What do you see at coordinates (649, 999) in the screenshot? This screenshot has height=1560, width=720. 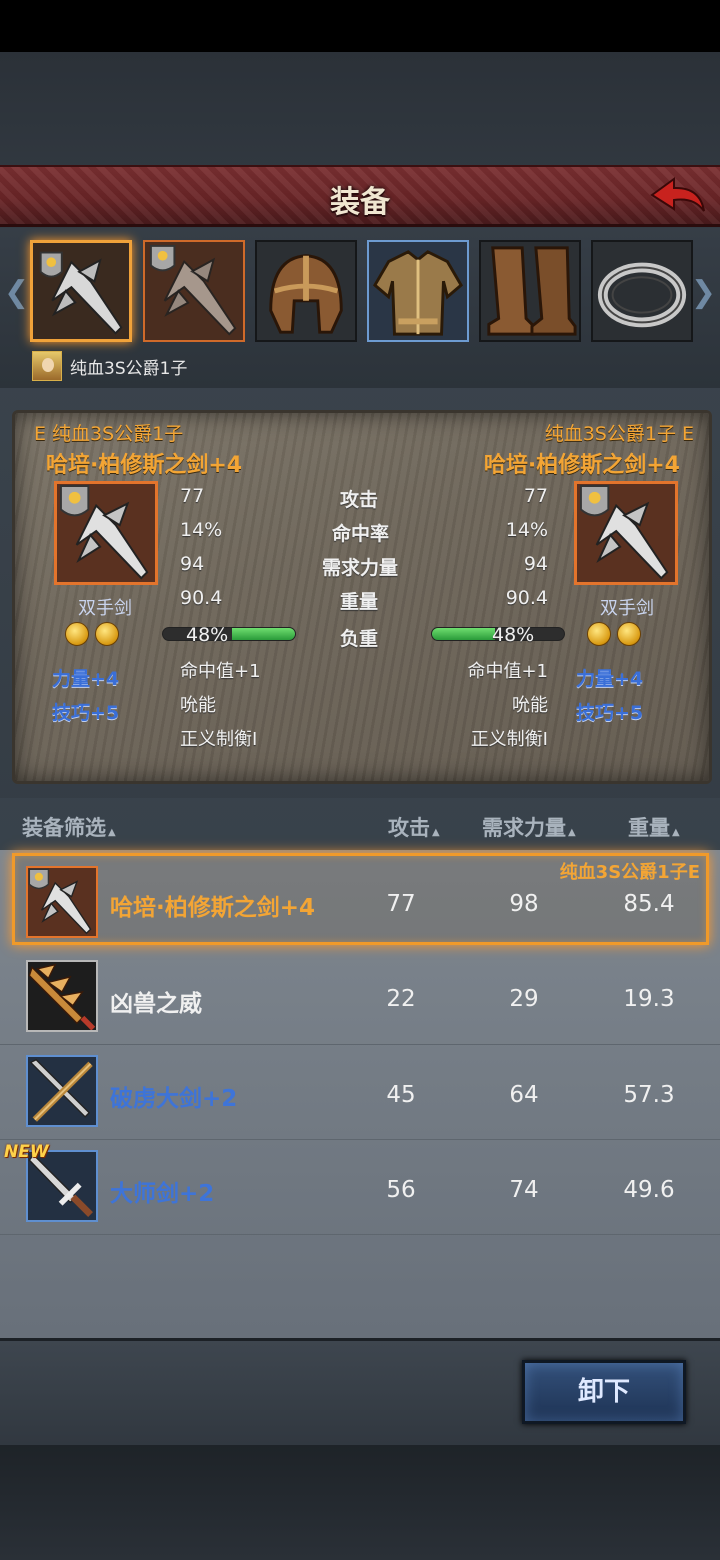 I see `row-weight: 19.3` at bounding box center [649, 999].